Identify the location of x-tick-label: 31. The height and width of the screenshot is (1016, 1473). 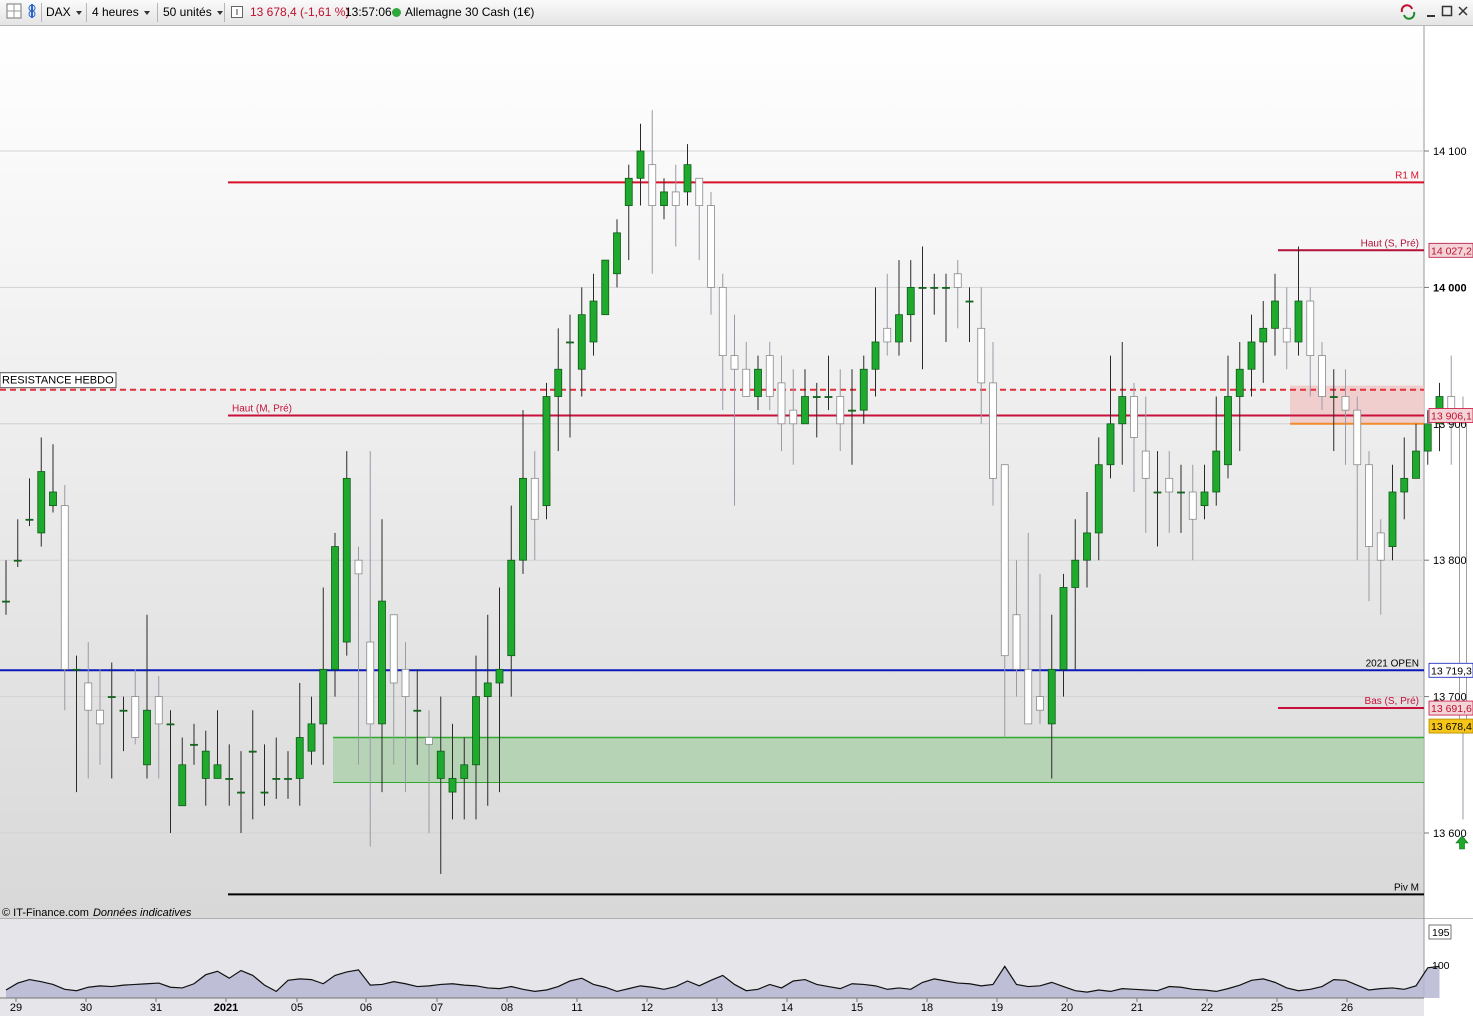
(156, 1008).